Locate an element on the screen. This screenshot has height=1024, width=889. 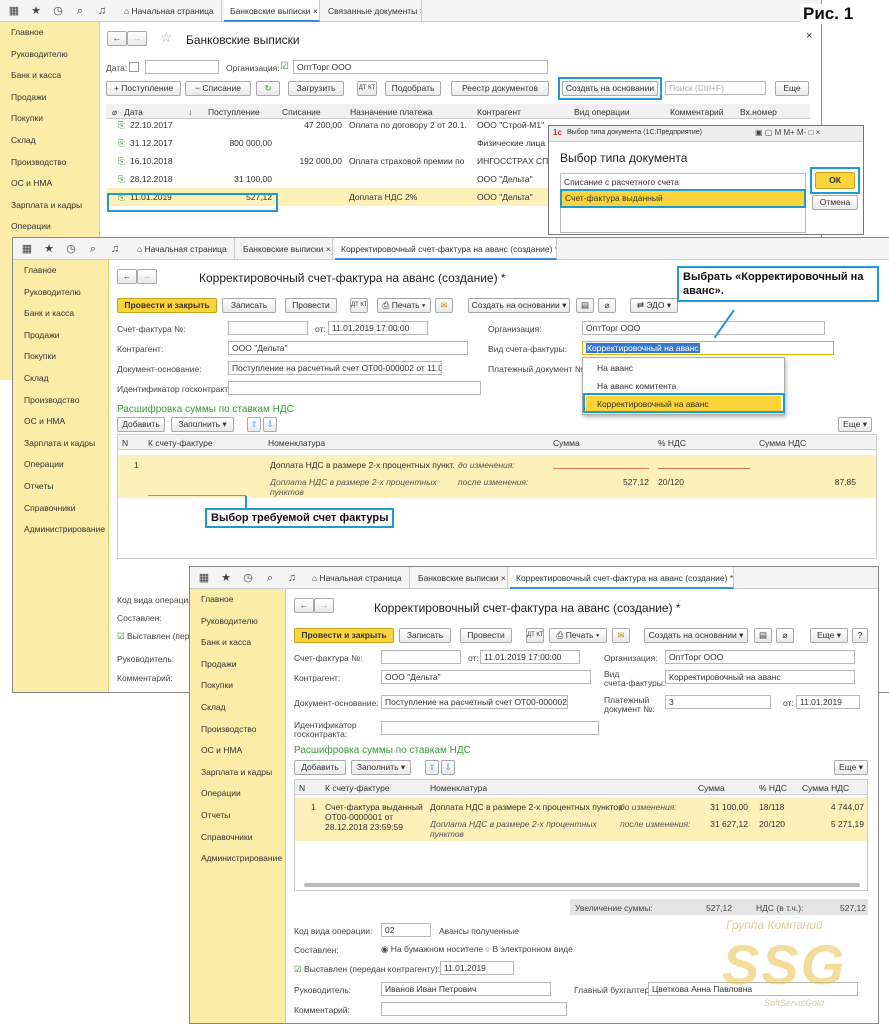
help-button: ? is located at coordinates (860, 635).